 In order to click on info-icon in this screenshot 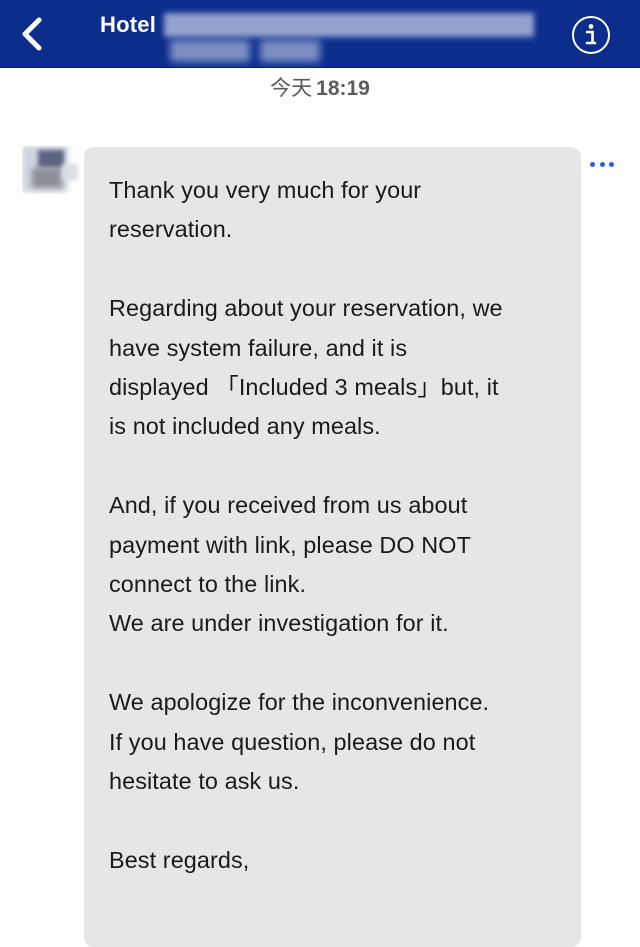, I will do `click(591, 34)`.